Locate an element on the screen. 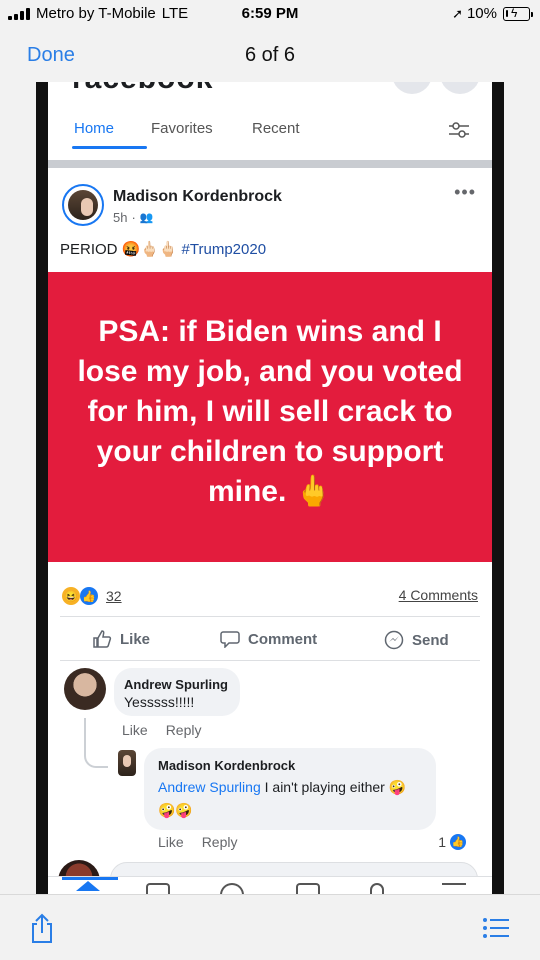  tab-home: Home is located at coordinates (94, 128).